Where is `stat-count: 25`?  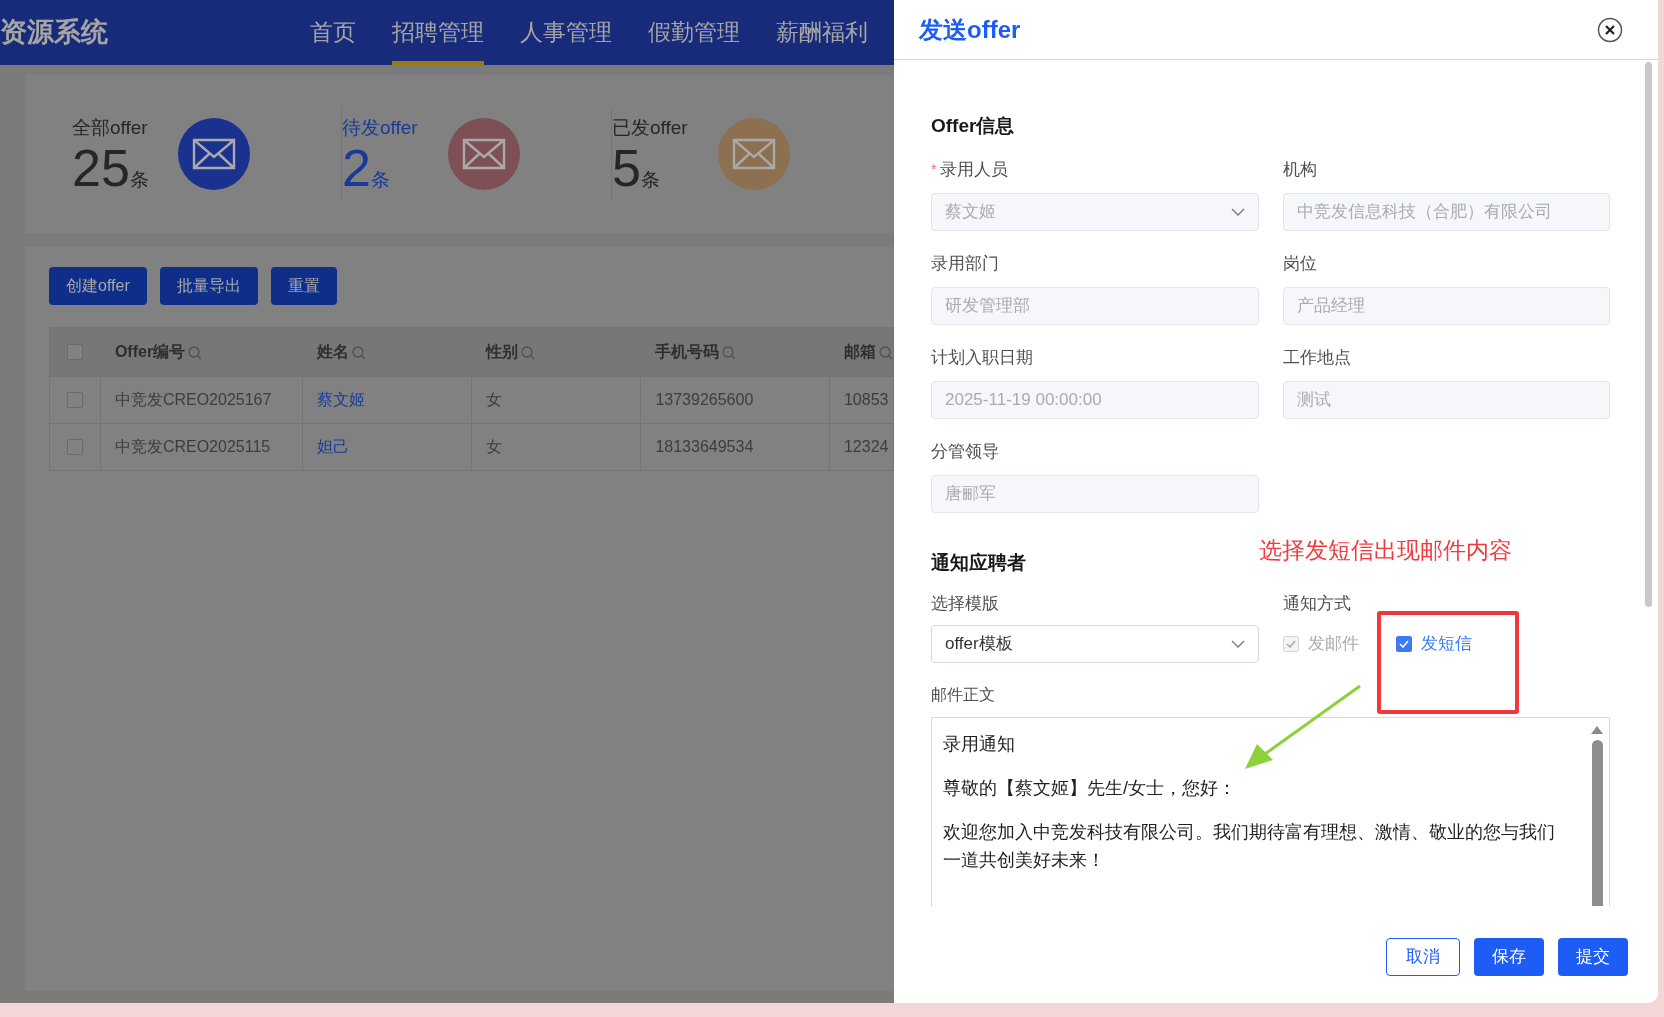
stat-count: 25 is located at coordinates (101, 168).